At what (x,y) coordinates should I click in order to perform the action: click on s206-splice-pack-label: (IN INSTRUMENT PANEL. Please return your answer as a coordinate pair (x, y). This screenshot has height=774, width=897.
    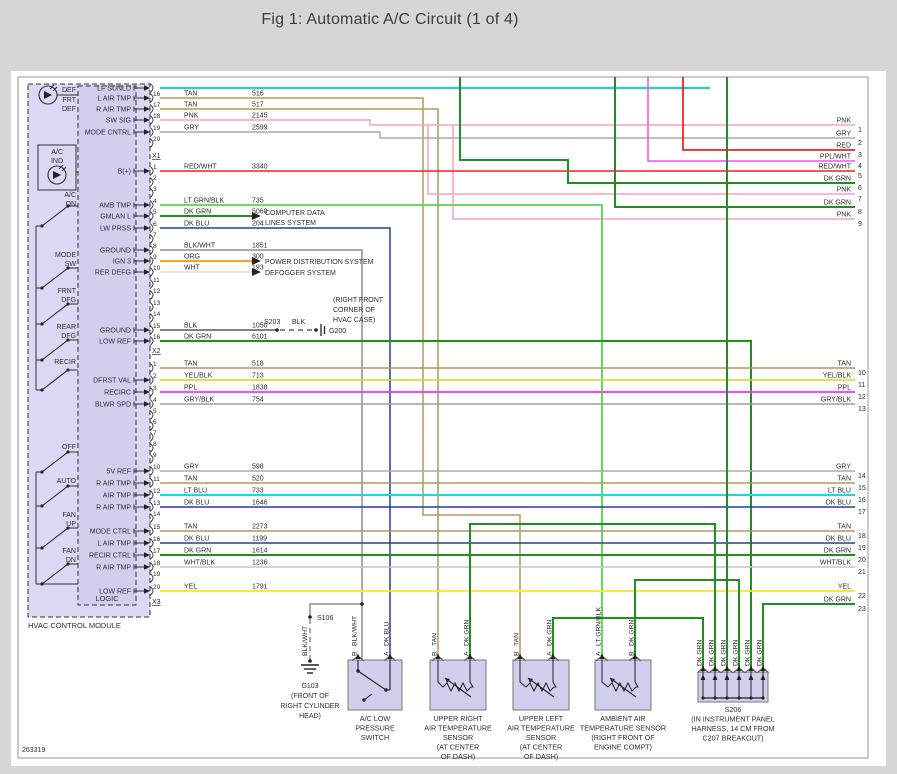
    Looking at the image, I should click on (733, 719).